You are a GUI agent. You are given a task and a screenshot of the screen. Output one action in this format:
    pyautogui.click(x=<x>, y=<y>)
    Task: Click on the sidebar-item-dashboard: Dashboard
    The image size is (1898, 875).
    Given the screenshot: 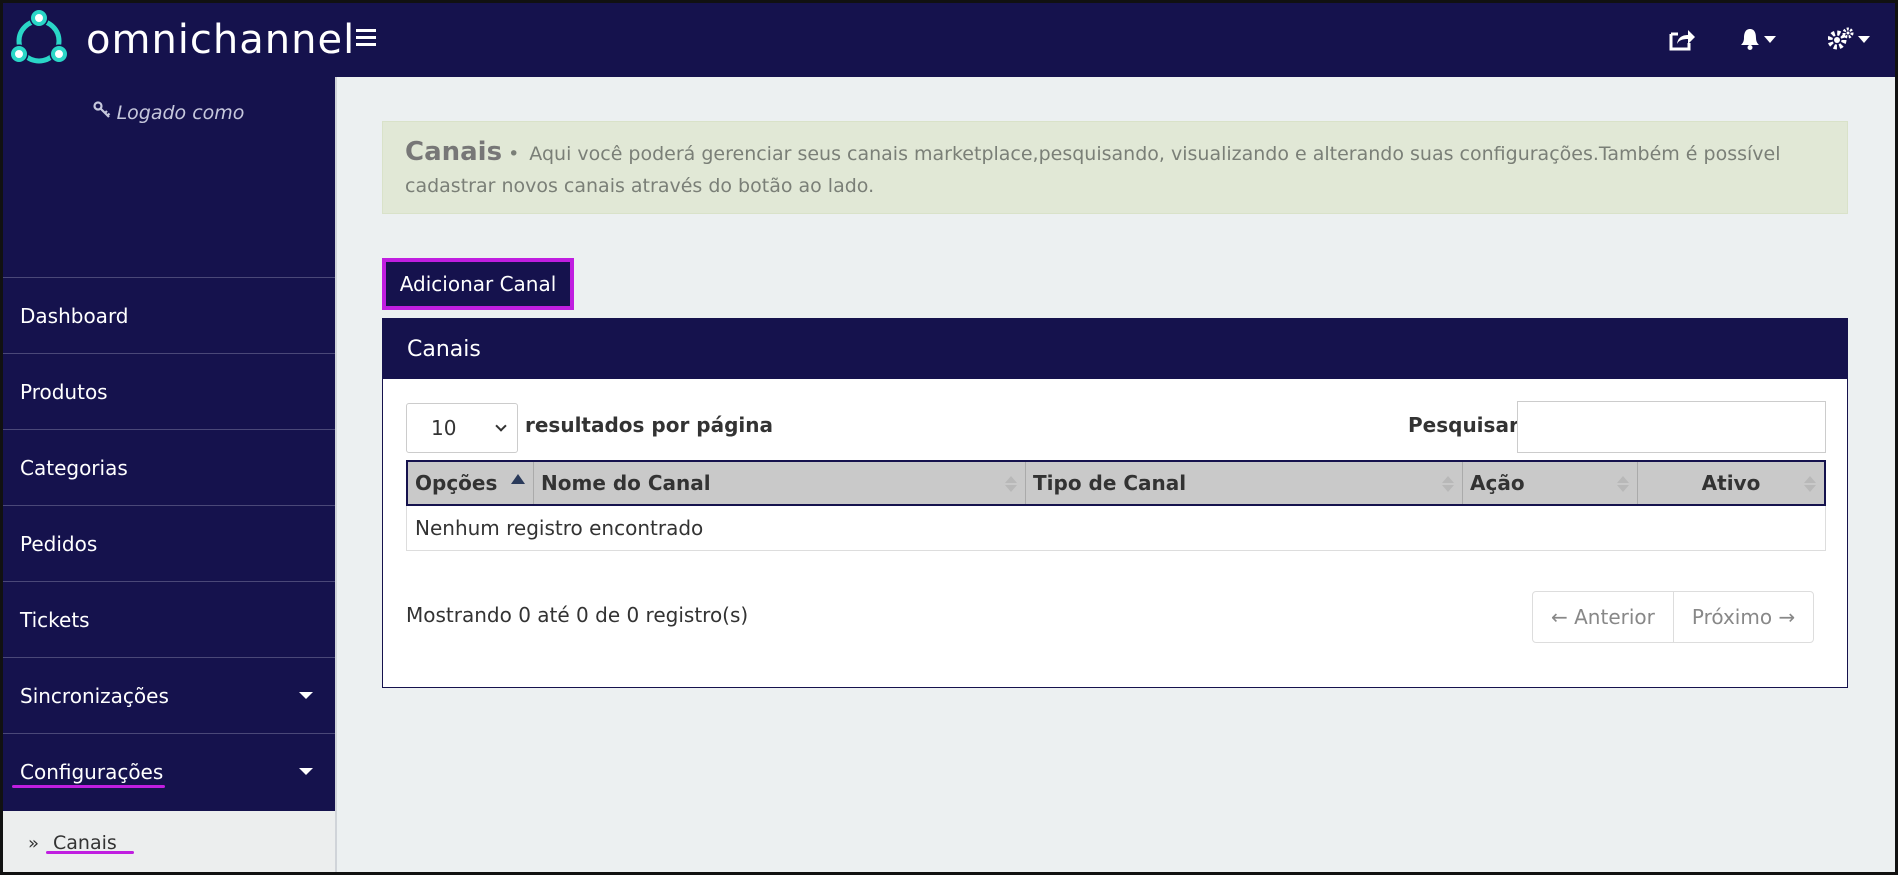 What is the action you would take?
    pyautogui.click(x=167, y=315)
    